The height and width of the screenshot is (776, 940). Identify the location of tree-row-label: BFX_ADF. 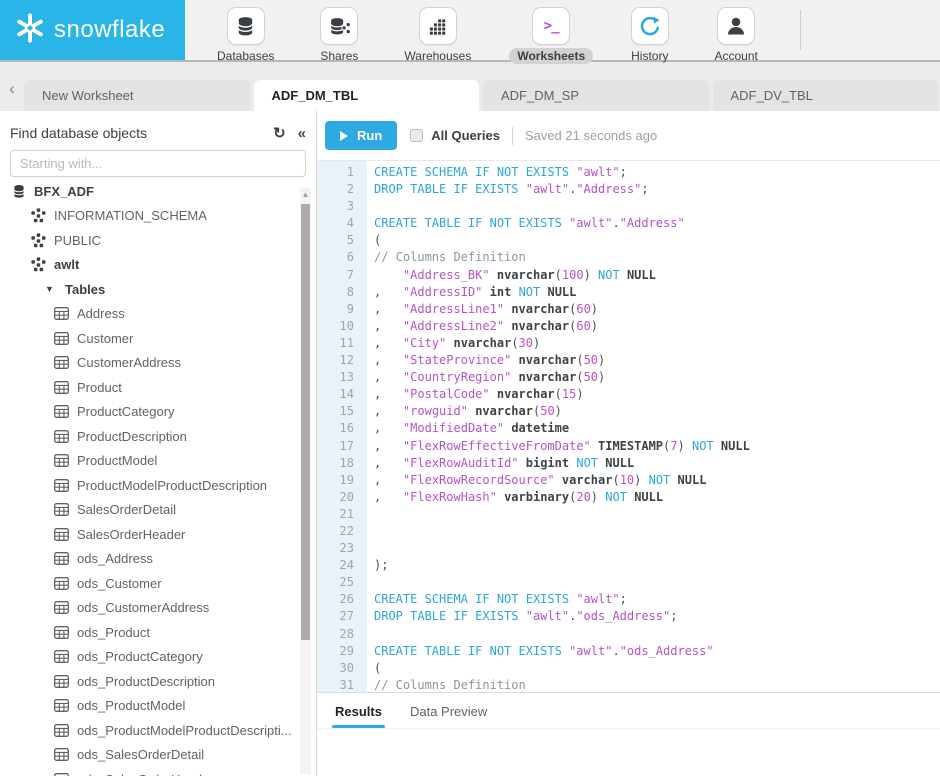
(64, 191).